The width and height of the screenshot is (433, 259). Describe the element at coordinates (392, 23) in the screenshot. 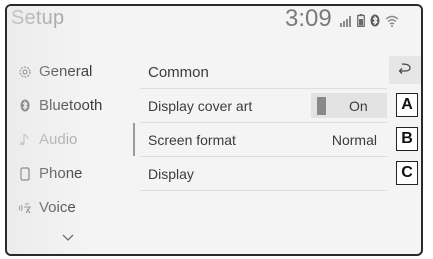

I see `wifi-icon` at that location.